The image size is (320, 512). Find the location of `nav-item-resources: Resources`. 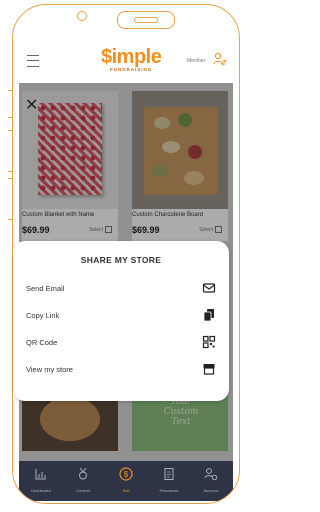

nav-item-resources: Resources is located at coordinates (169, 480).